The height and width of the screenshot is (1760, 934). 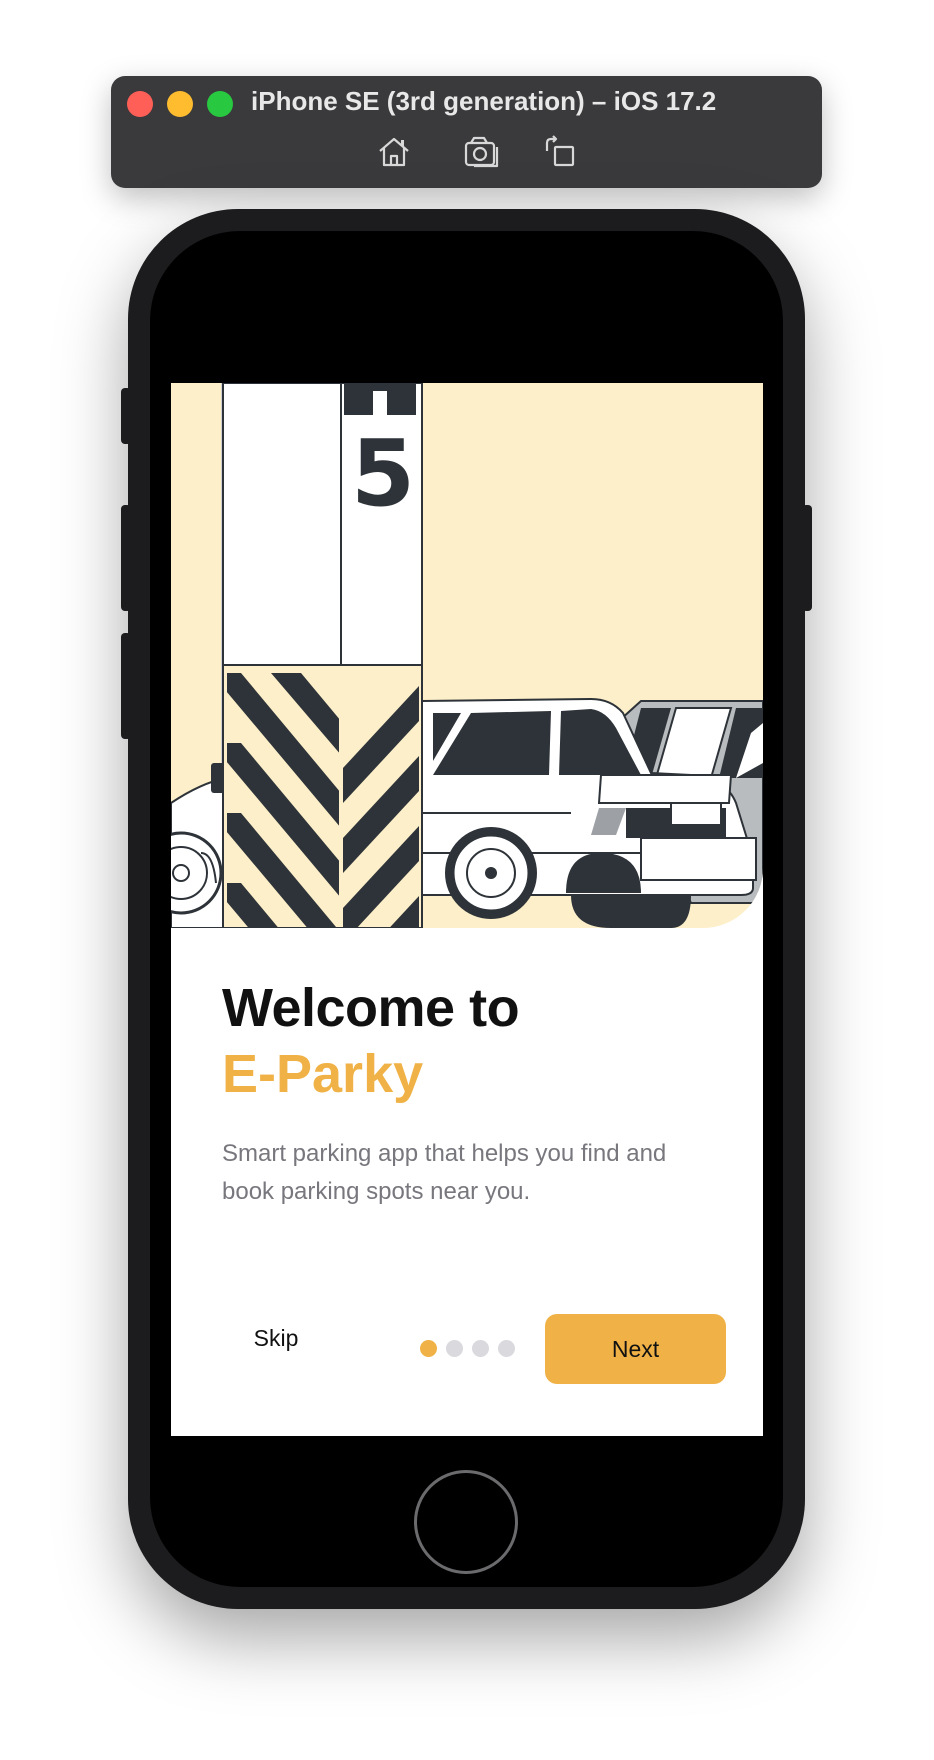 What do you see at coordinates (635, 1349) in the screenshot?
I see `next-button: Next` at bounding box center [635, 1349].